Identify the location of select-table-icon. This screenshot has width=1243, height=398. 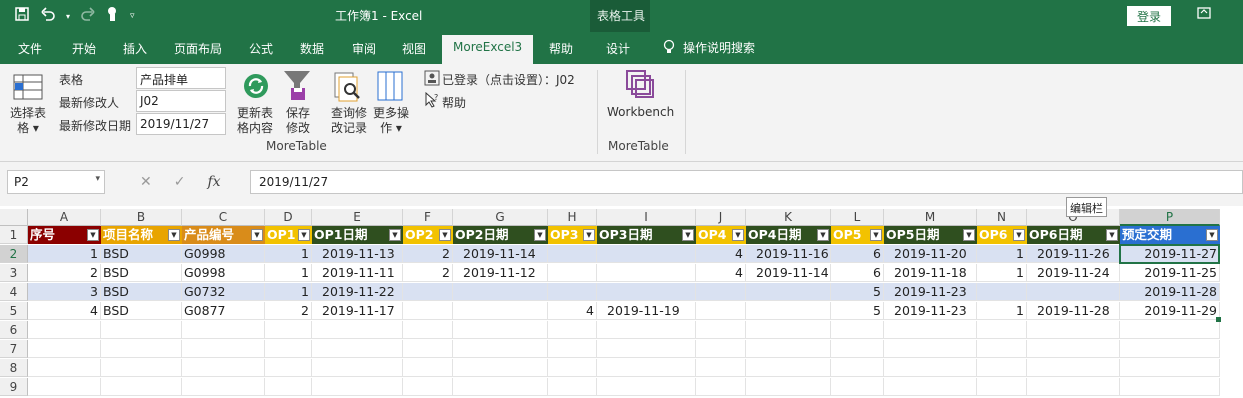
(28, 88).